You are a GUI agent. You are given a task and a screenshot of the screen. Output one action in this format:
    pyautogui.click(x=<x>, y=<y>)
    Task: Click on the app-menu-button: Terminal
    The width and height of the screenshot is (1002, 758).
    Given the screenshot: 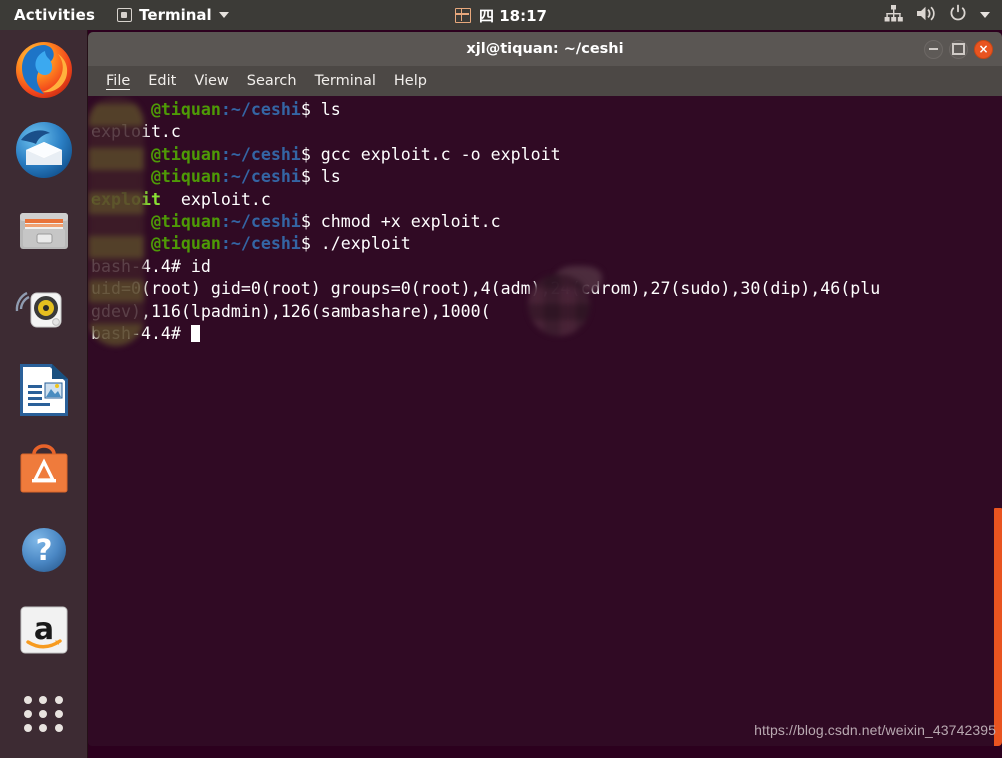 What is the action you would take?
    pyautogui.click(x=173, y=15)
    